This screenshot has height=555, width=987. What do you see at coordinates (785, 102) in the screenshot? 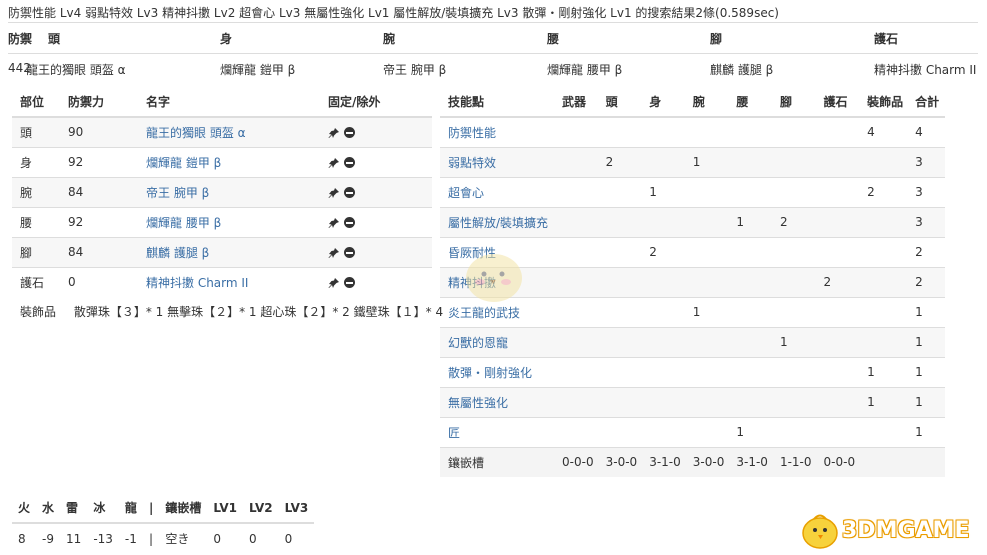
I see `skill-header-cell: 腳` at bounding box center [785, 102].